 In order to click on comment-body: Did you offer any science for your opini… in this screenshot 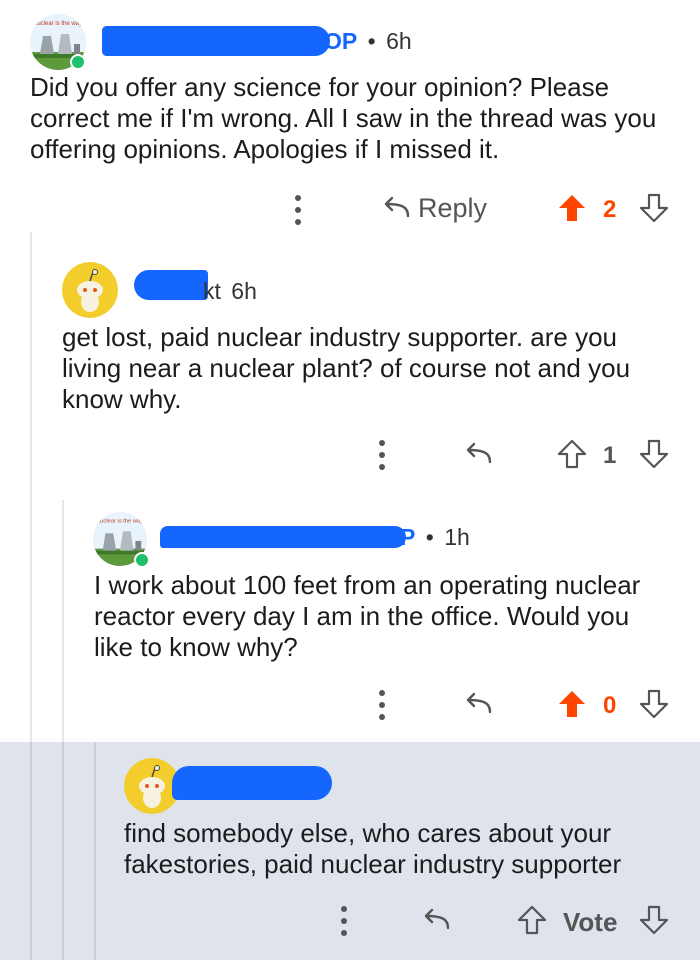, I will do `click(343, 118)`.